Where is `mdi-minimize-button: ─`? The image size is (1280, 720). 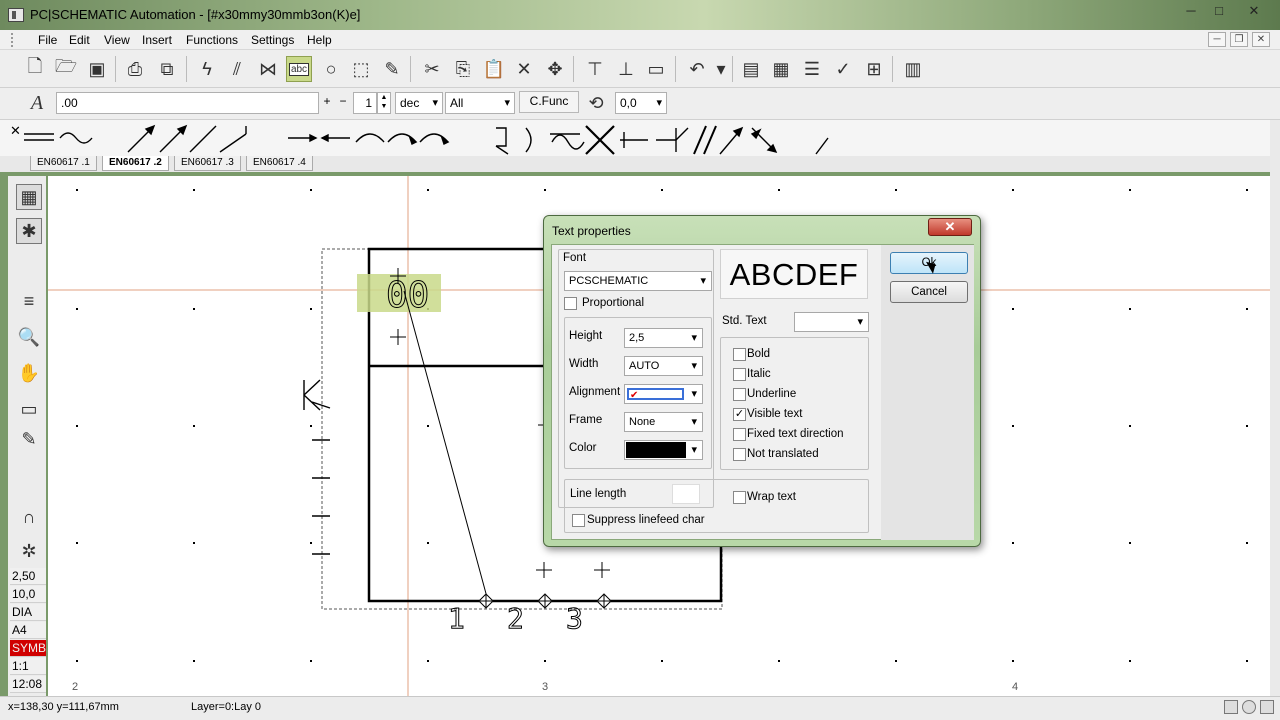
mdi-minimize-button: ─ is located at coordinates (1217, 39).